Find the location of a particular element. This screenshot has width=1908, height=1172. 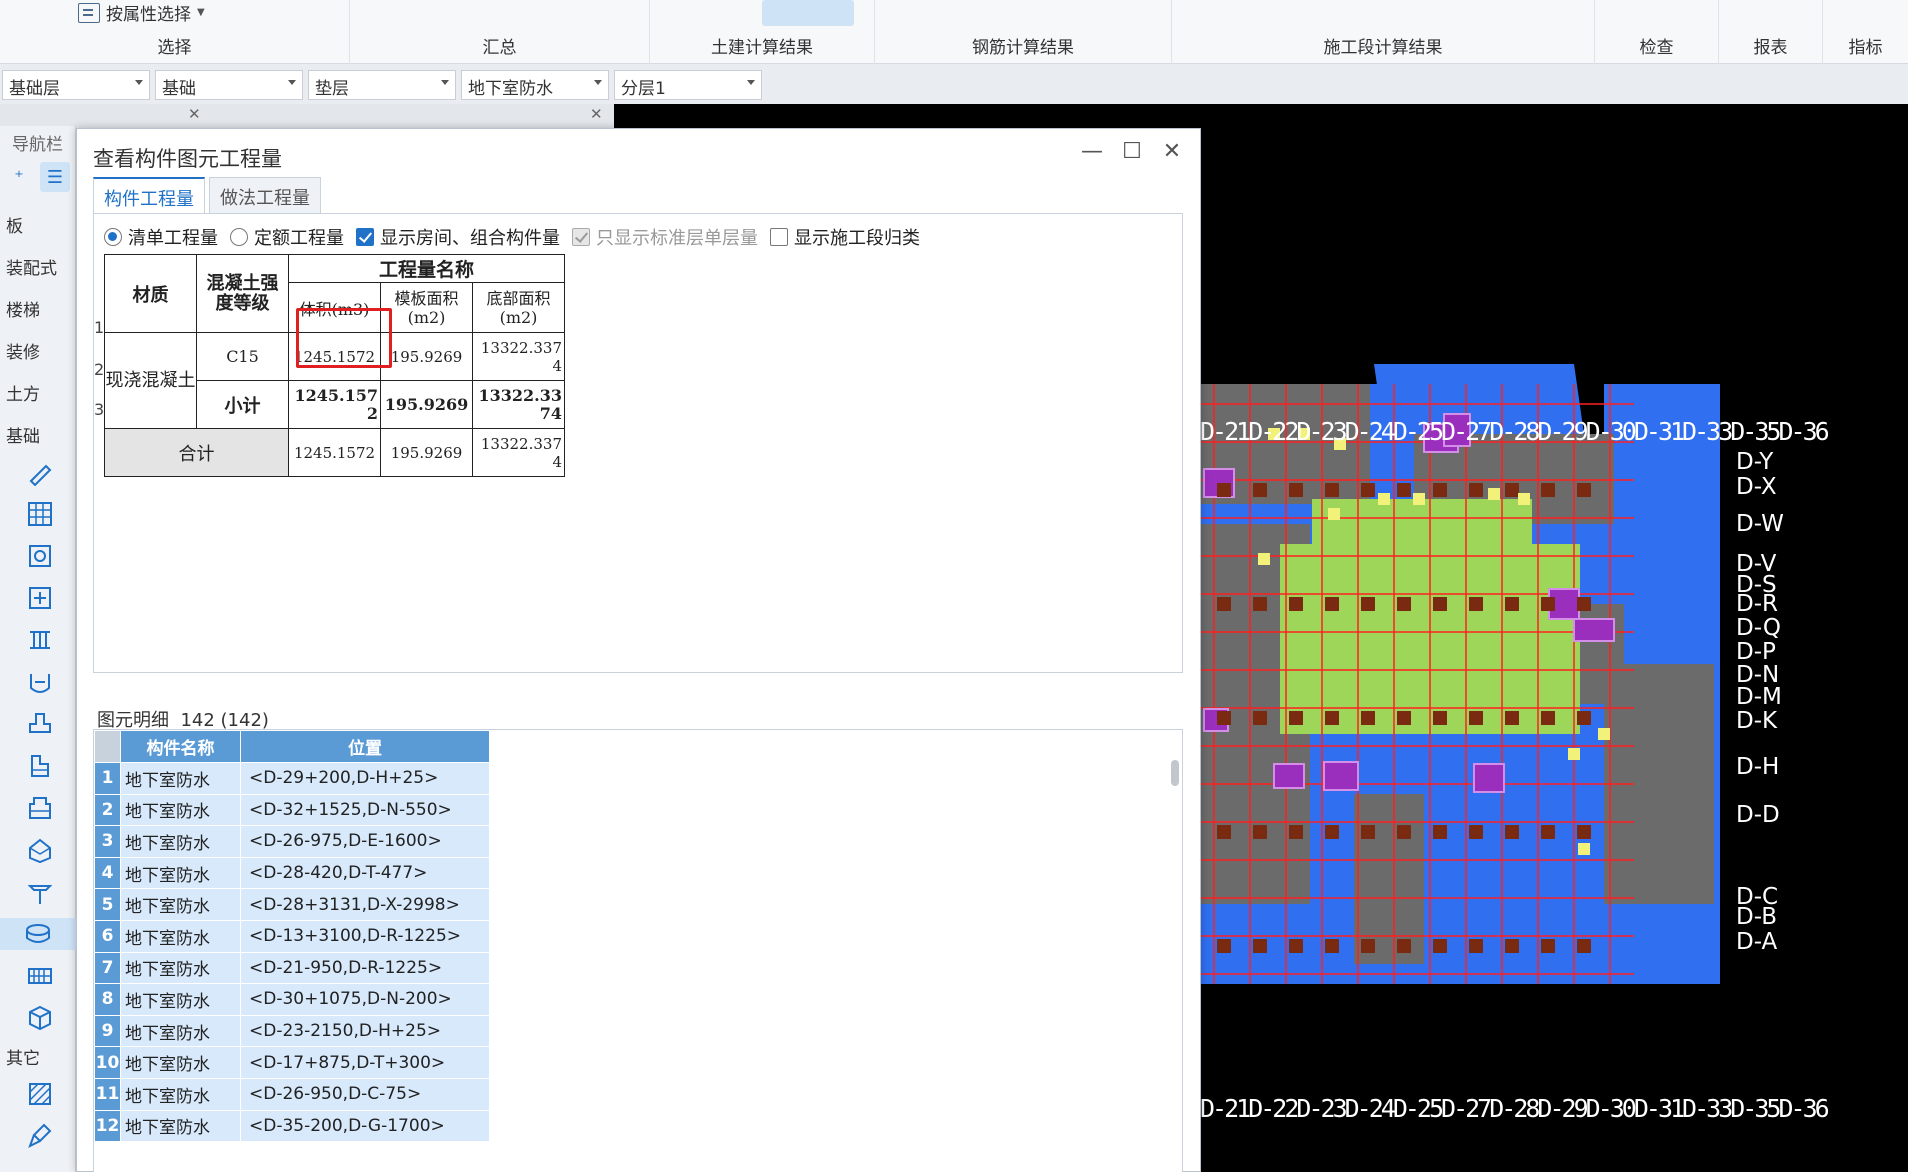

nav-category-other: 其它 is located at coordinates (23, 1056).